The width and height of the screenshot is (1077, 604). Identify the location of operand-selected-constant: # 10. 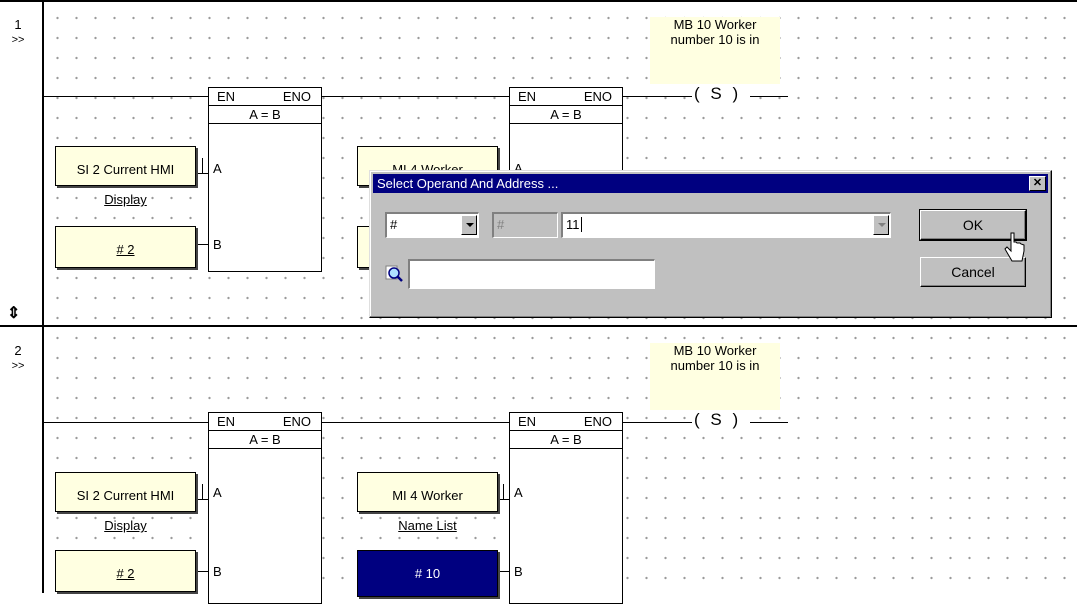
(427, 573).